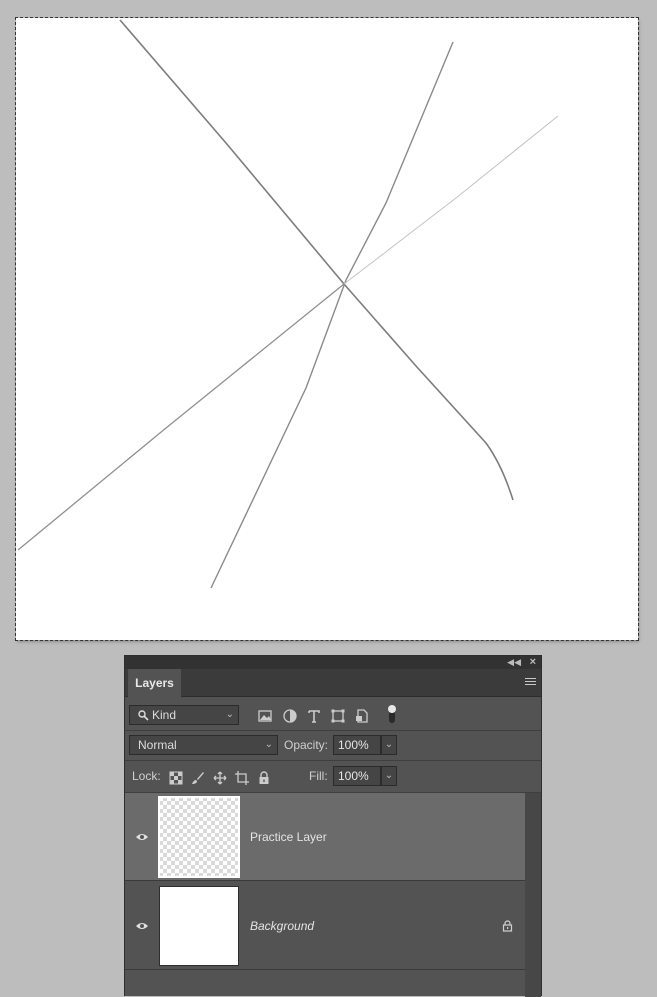  What do you see at coordinates (154, 683) in the screenshot?
I see `tab-layers: Layers` at bounding box center [154, 683].